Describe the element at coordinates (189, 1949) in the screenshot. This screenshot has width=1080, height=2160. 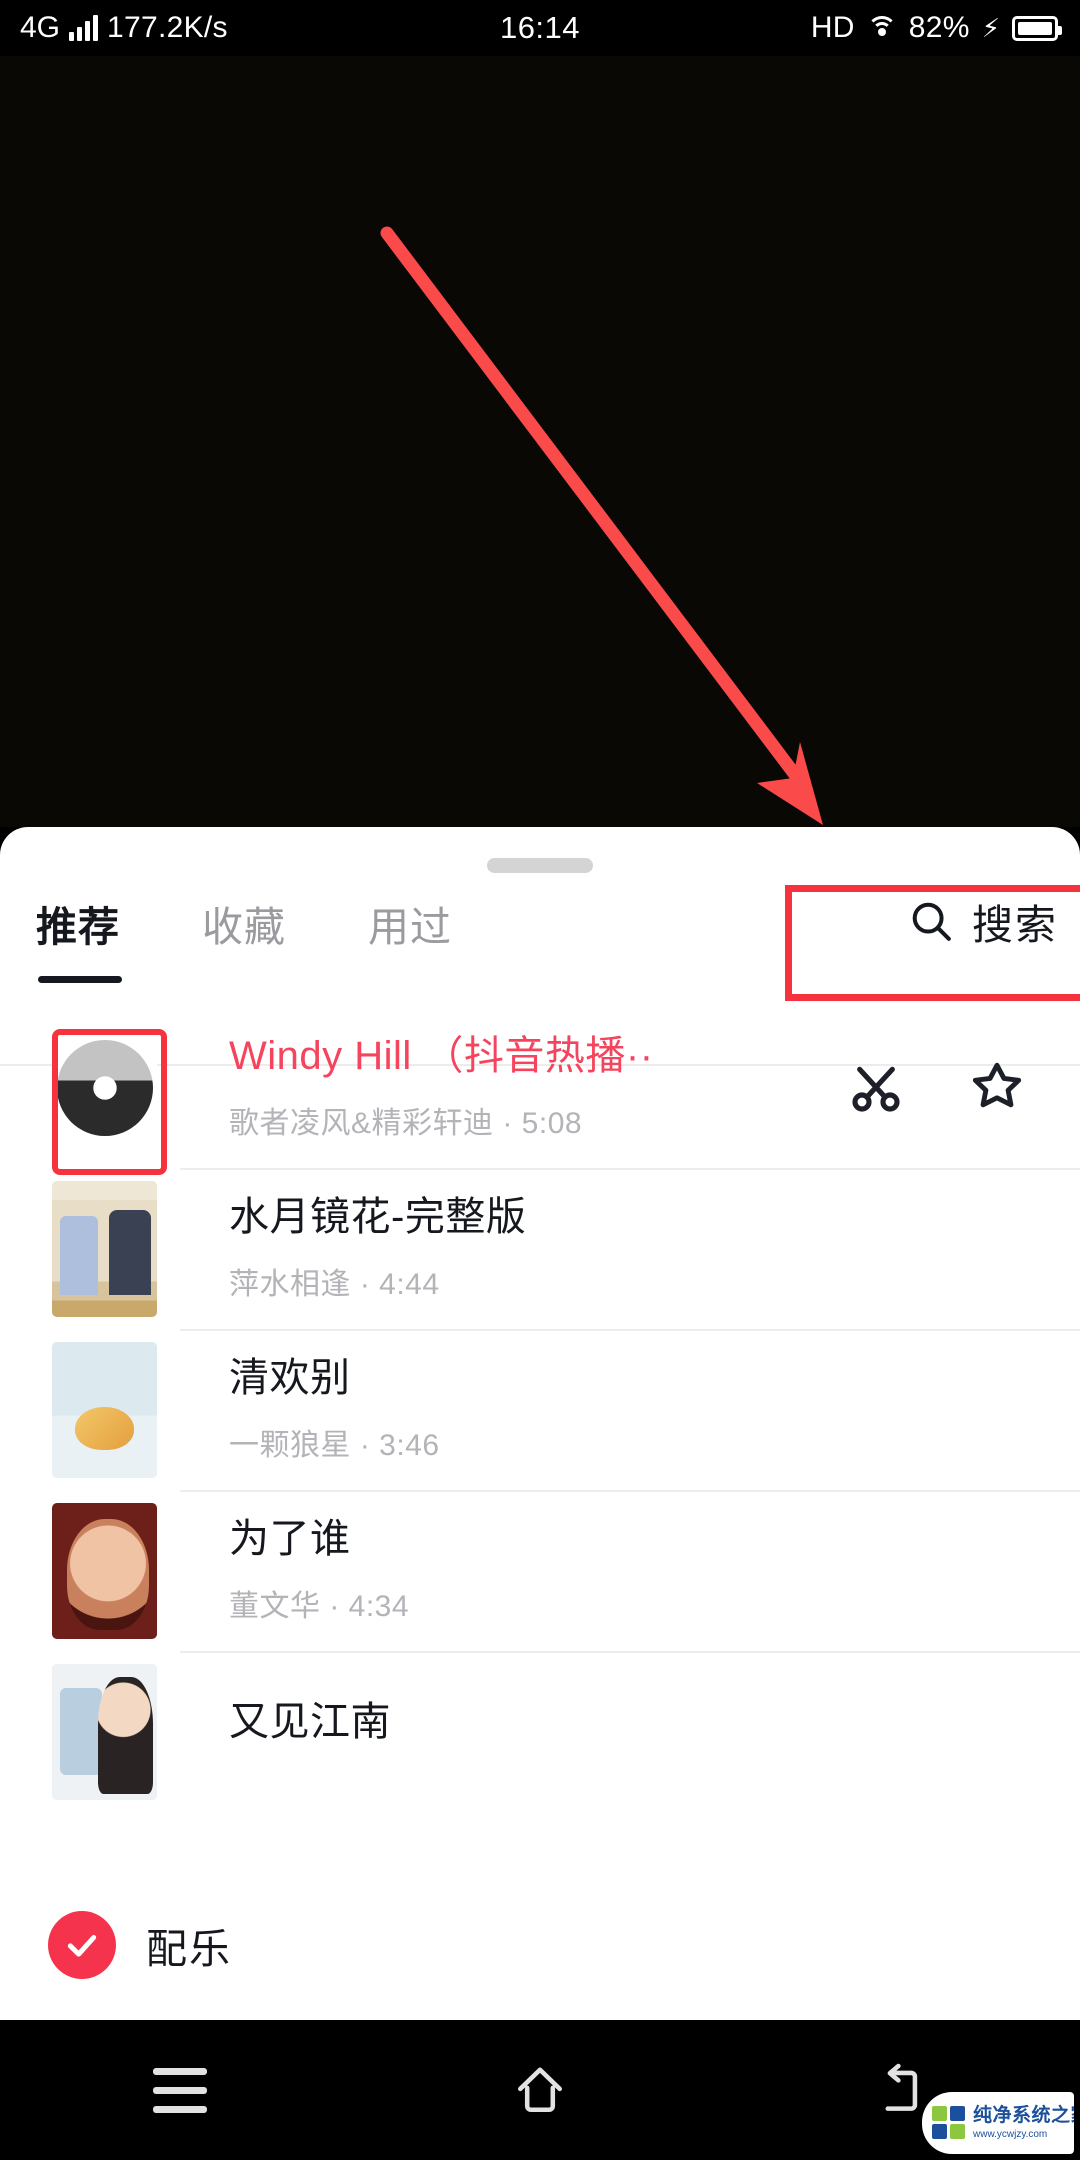
I see `soundtrack-label: 配乐` at that location.